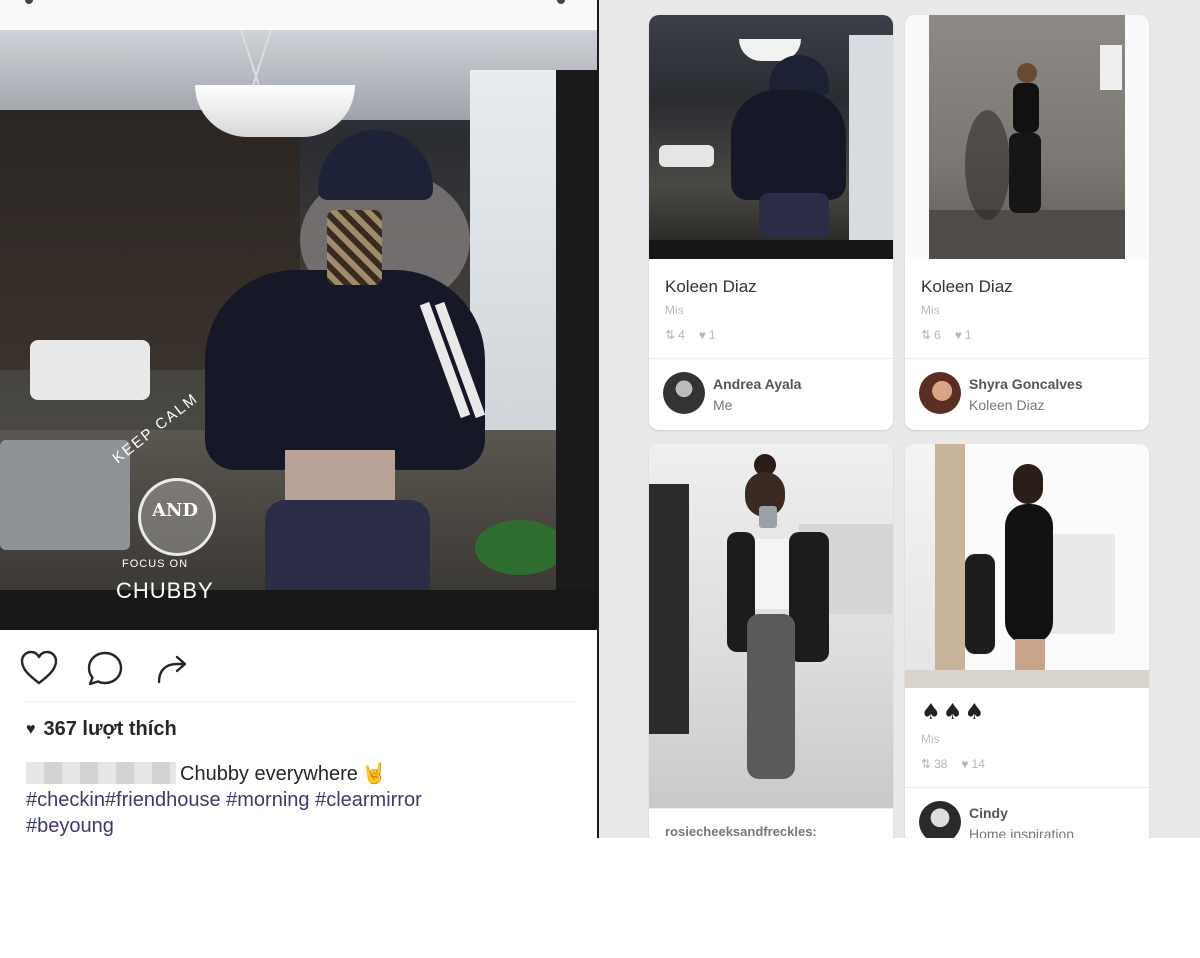 This screenshot has height=958, width=1200. What do you see at coordinates (299, 670) in the screenshot?
I see `post-actions` at bounding box center [299, 670].